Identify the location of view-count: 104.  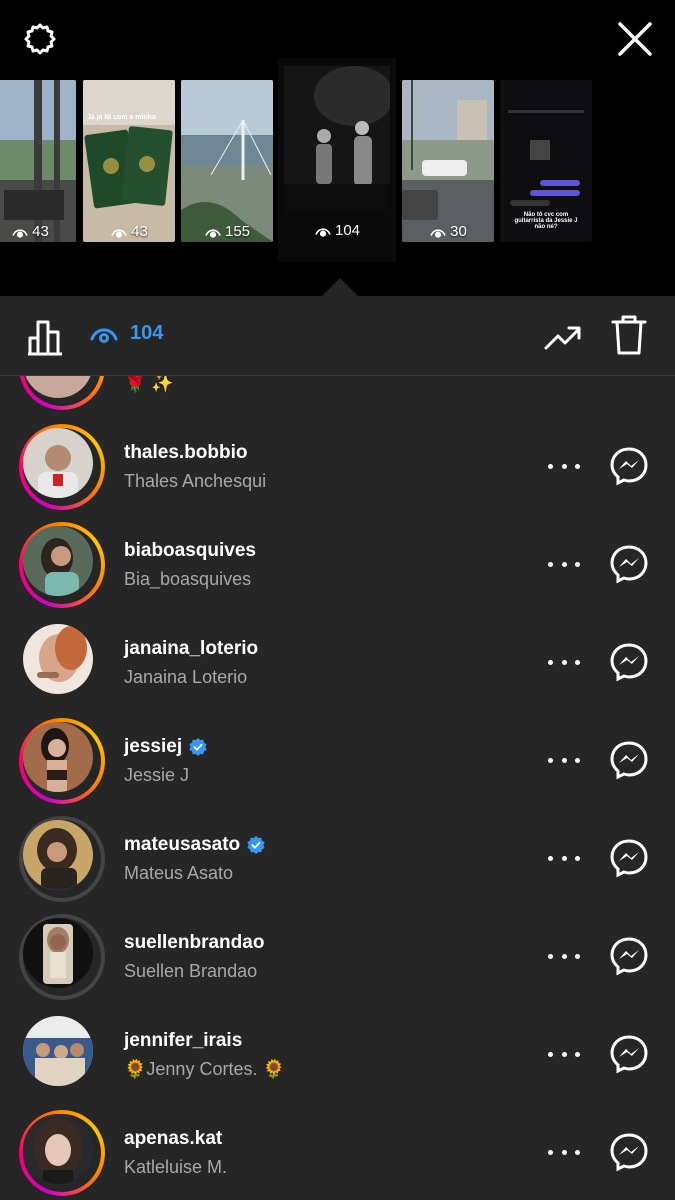
(126, 333).